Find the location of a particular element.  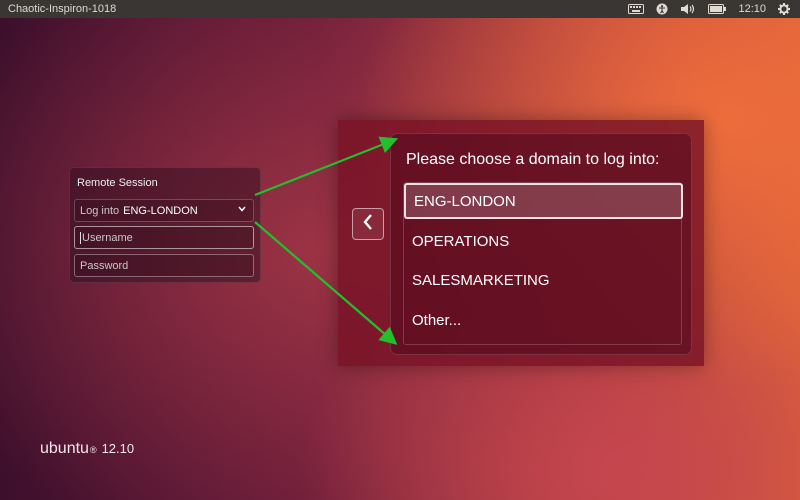

username-placeholder: Username is located at coordinates (107, 237).